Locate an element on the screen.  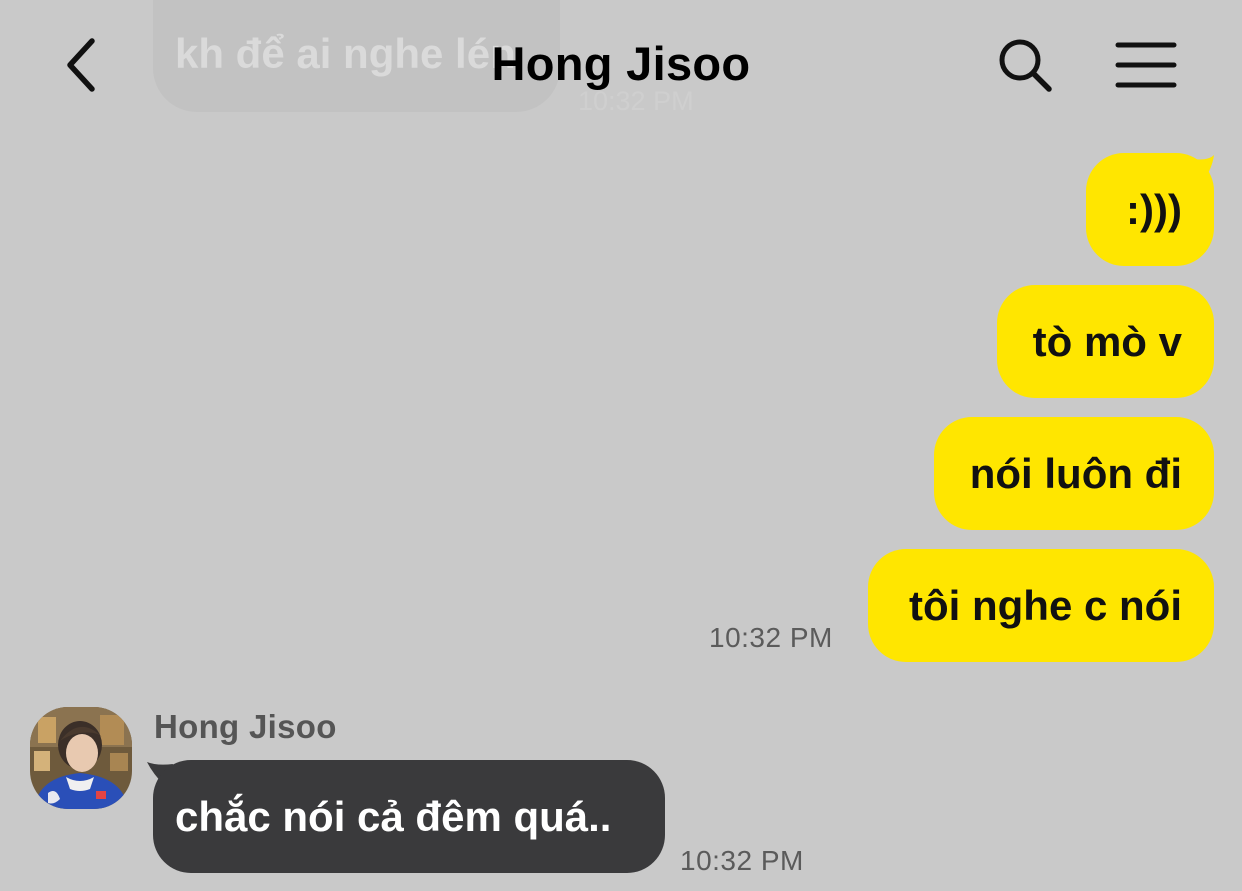
outgoing-message-bubble: tôi nghe c nói is located at coordinates (1041, 605).